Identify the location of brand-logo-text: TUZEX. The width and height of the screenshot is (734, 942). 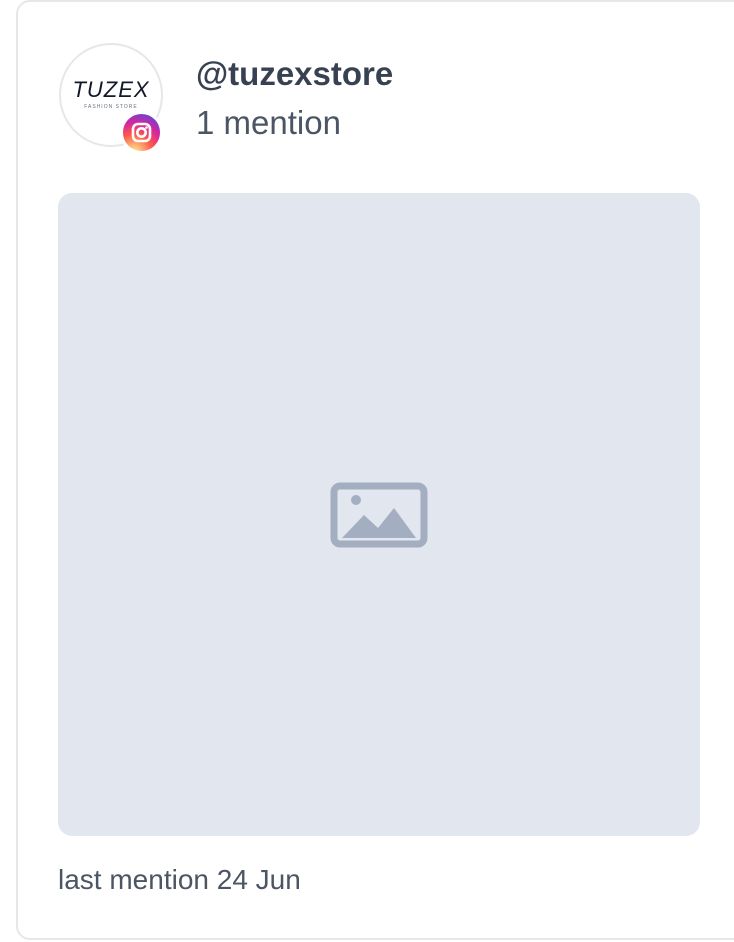
(111, 89).